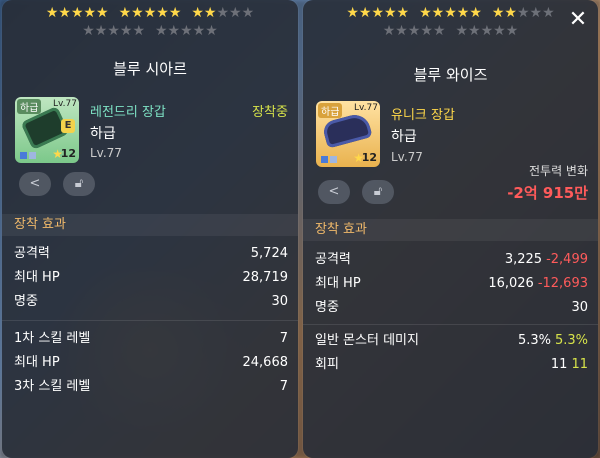 The width and height of the screenshot is (600, 458). What do you see at coordinates (128, 112) in the screenshot?
I see `item-type: 레전드리 장갑` at bounding box center [128, 112].